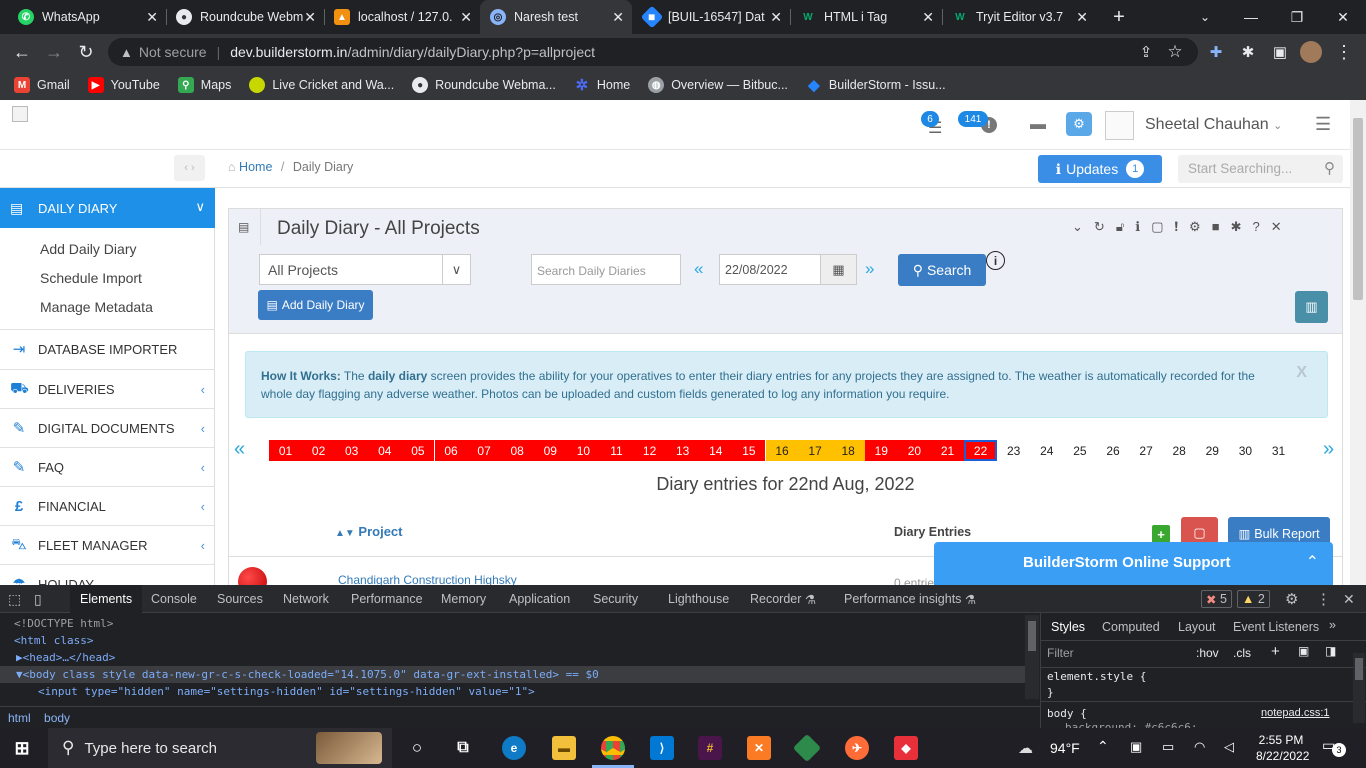  I want to click on notifications-icon: ▭ 3, so click(1334, 747).